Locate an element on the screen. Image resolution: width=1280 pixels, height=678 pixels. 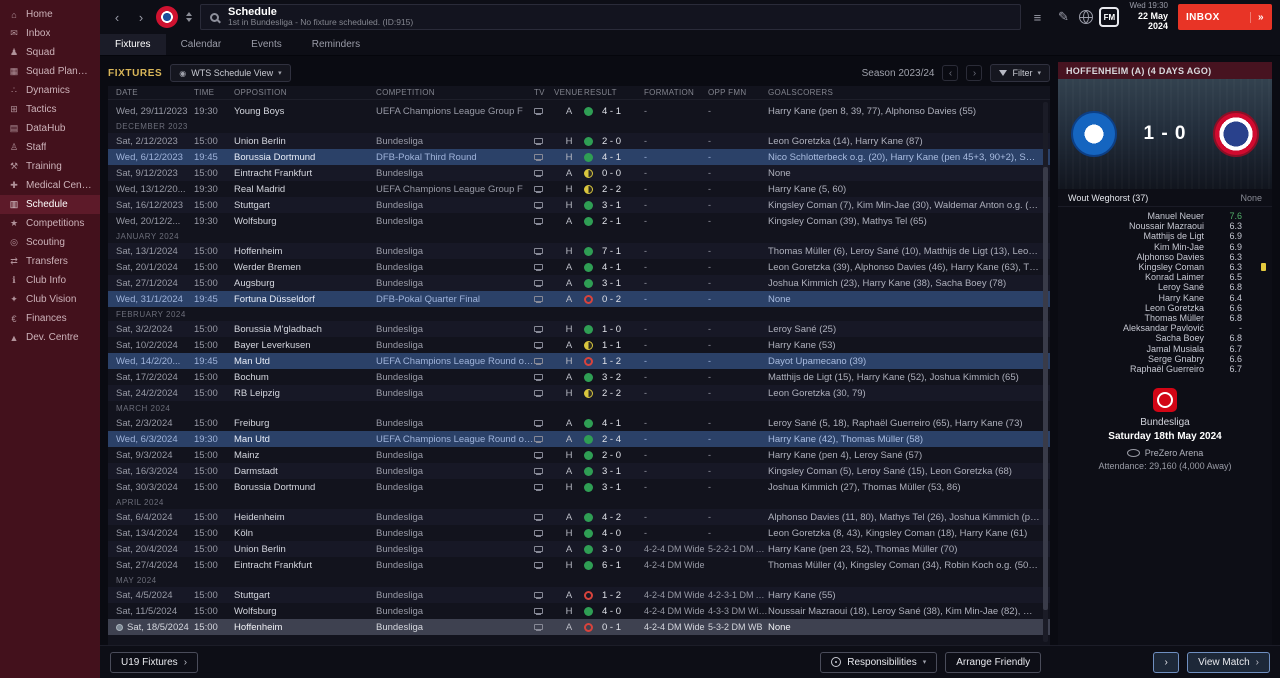
bayern-crest is located at coordinates (167, 17).